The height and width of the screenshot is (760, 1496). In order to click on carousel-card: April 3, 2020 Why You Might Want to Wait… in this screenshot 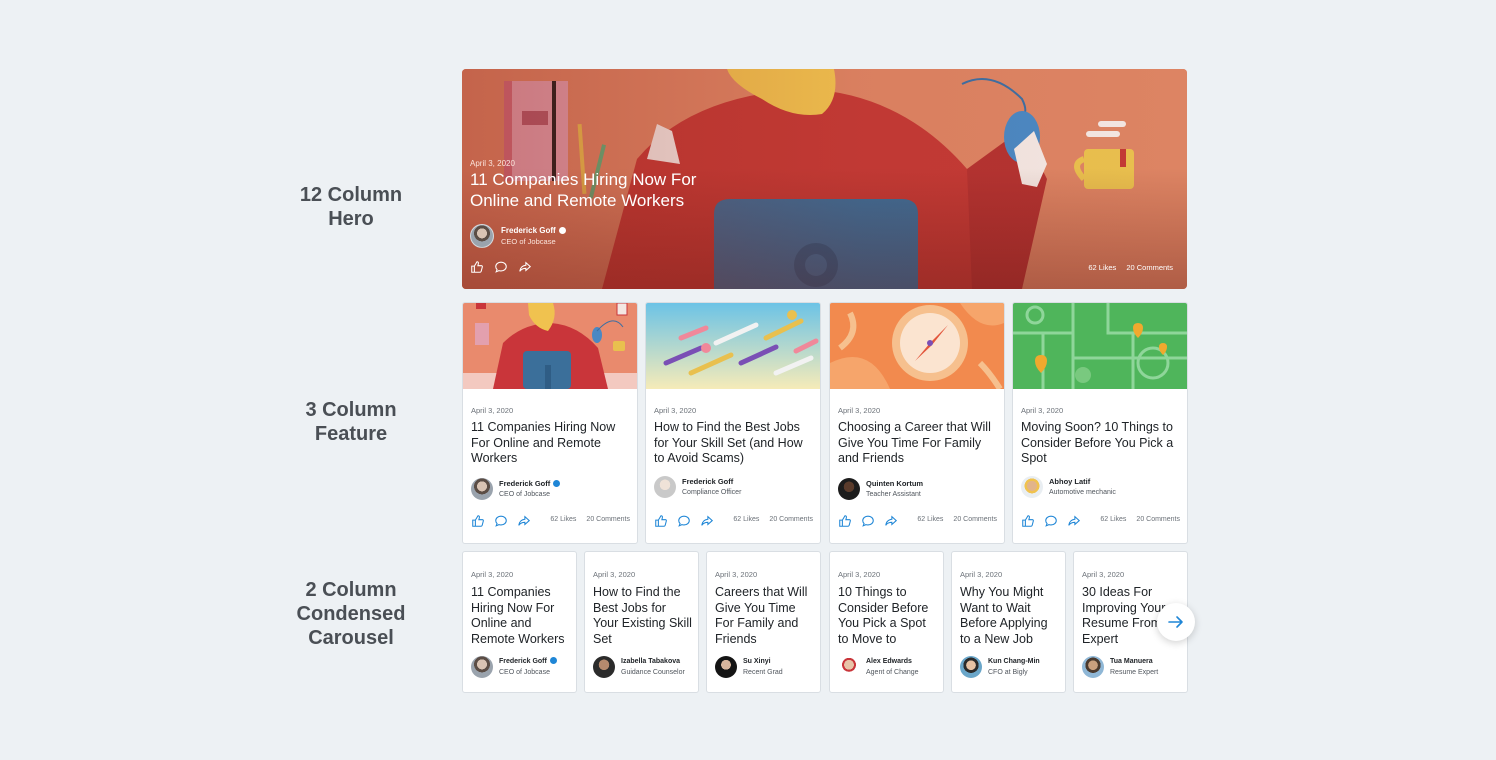, I will do `click(1008, 622)`.